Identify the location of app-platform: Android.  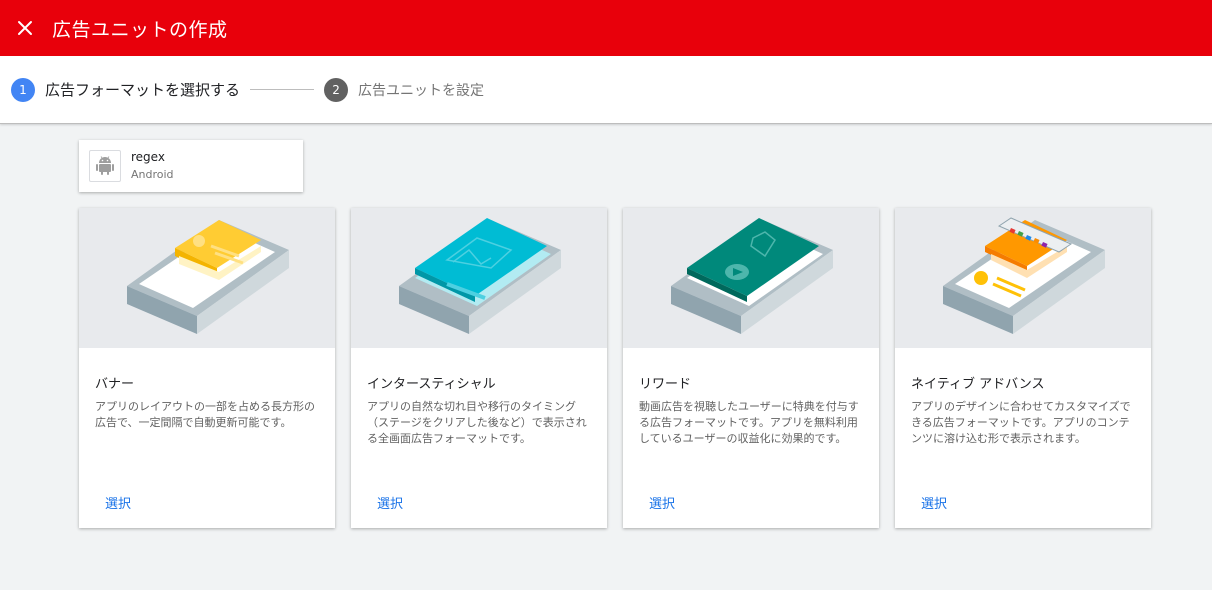
(152, 174).